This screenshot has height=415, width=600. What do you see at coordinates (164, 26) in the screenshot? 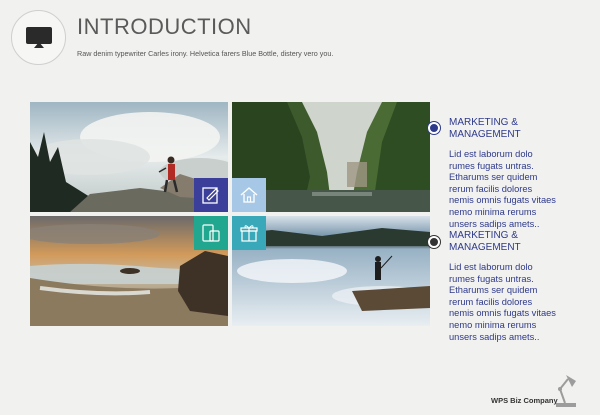
I see `page-title: INTRODUCTION` at bounding box center [164, 26].